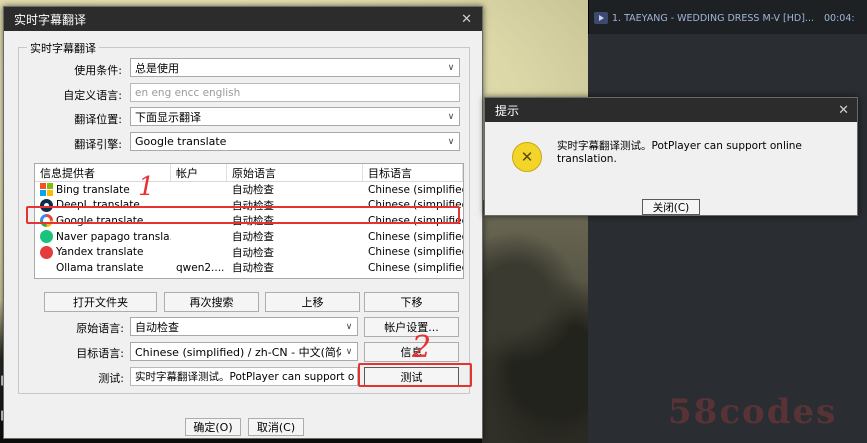  What do you see at coordinates (100, 267) in the screenshot?
I see `provider-name: Ollama translate` at bounding box center [100, 267].